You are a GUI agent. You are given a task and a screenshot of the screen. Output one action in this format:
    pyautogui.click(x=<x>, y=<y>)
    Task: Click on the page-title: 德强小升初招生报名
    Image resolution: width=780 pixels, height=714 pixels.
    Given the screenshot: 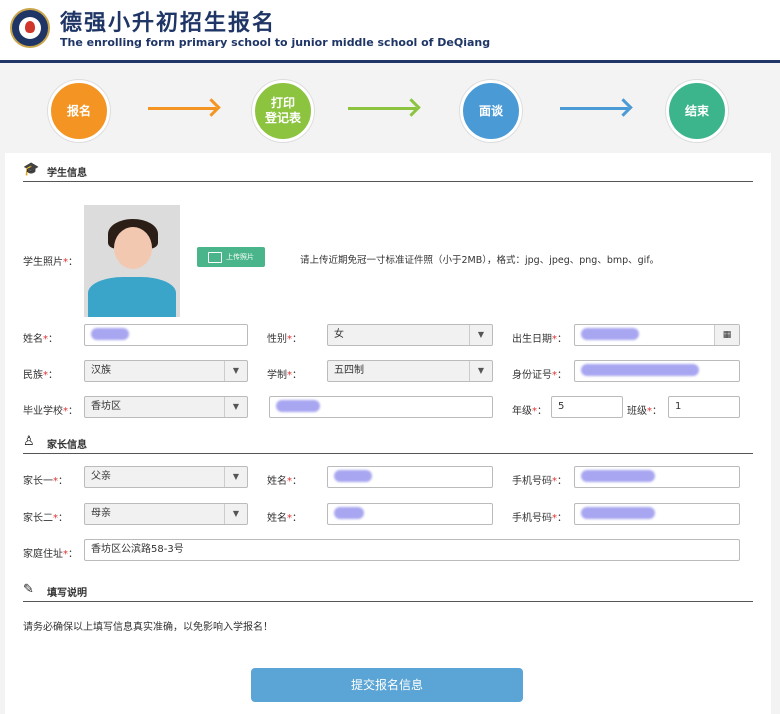 What is the action you would take?
    pyautogui.click(x=168, y=23)
    